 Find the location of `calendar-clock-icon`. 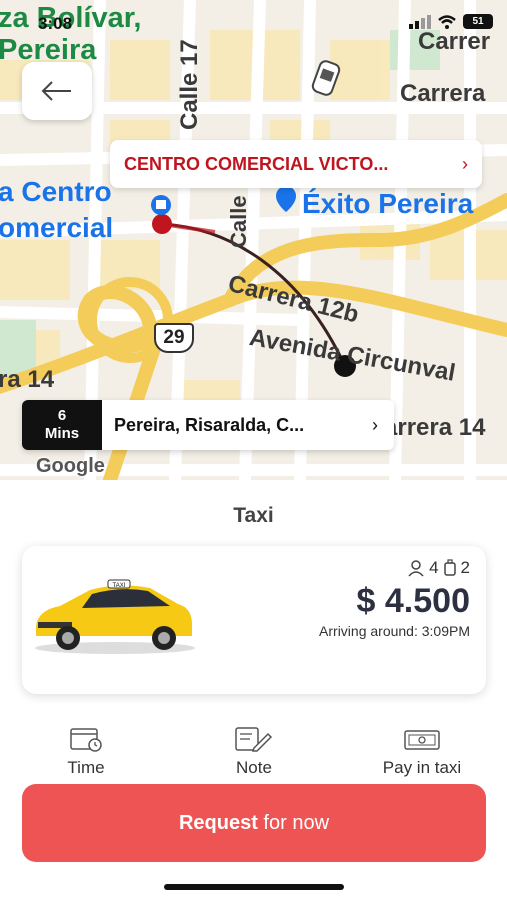

calendar-clock-icon is located at coordinates (86, 740).